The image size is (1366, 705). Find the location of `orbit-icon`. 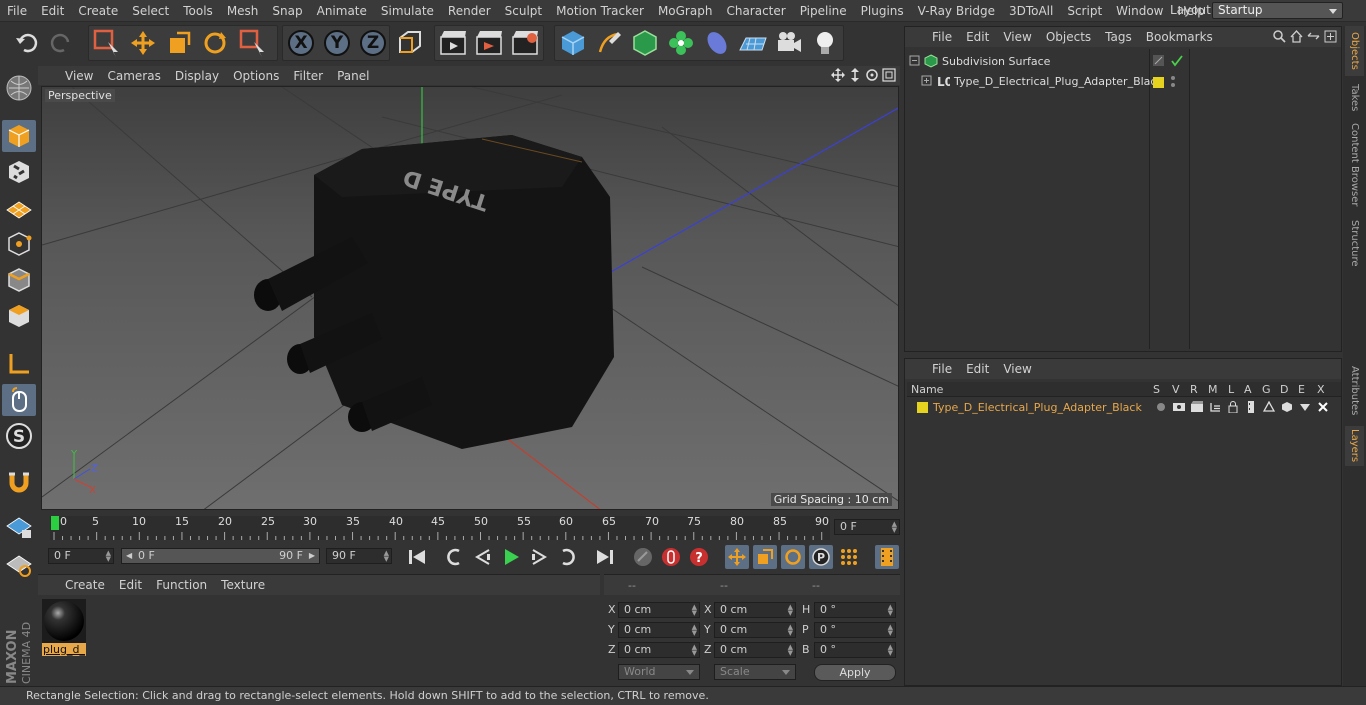

orbit-icon is located at coordinates (872, 75).